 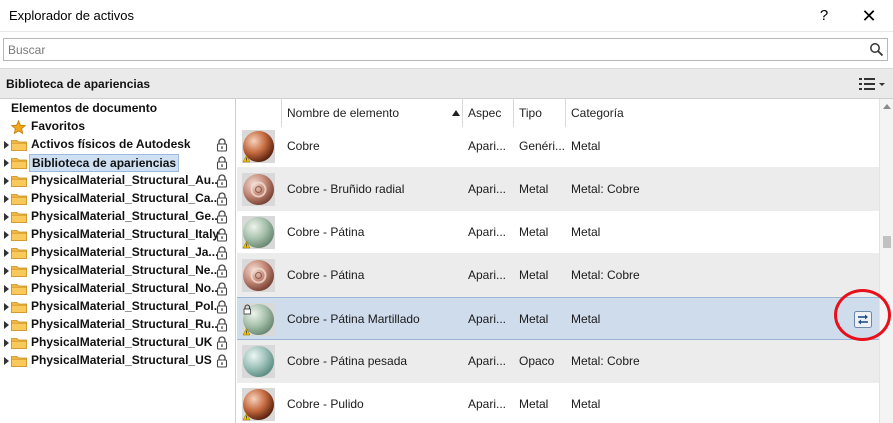 I want to click on chevron-down-icon, so click(x=882, y=84).